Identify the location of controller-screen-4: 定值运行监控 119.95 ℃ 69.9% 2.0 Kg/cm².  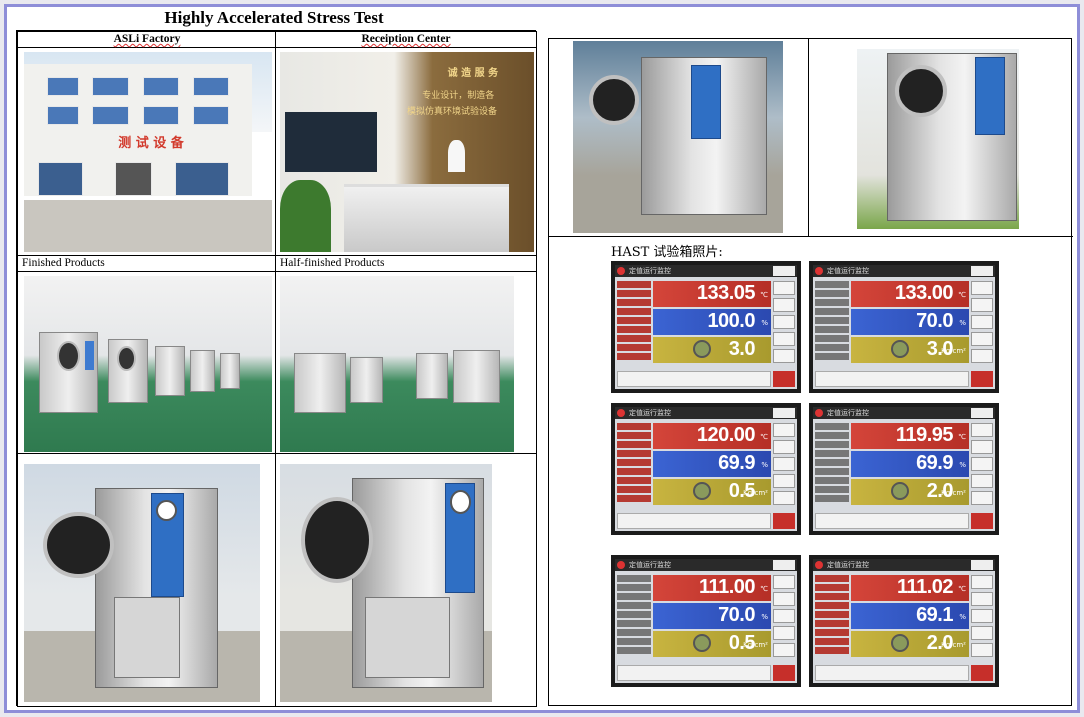
(904, 469).